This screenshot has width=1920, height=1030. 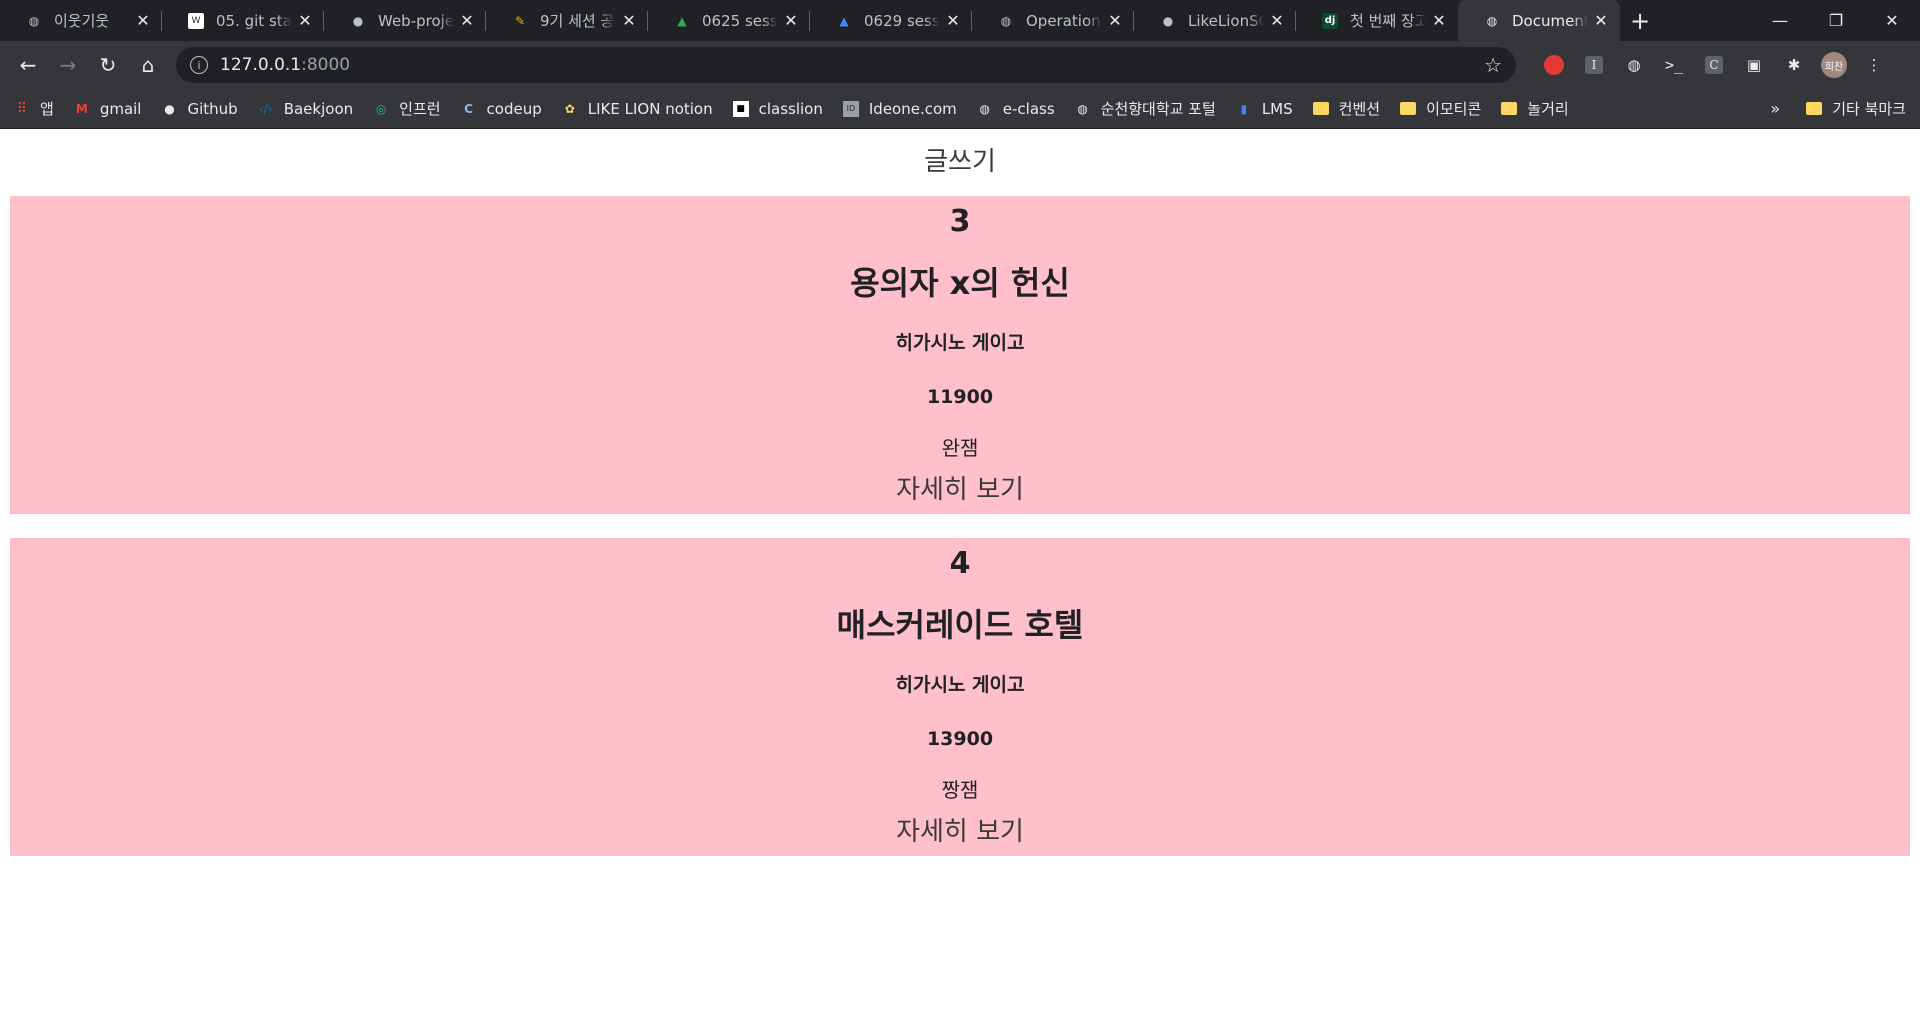 I want to click on translate-globe-icon: ◍, so click(x=1634, y=65).